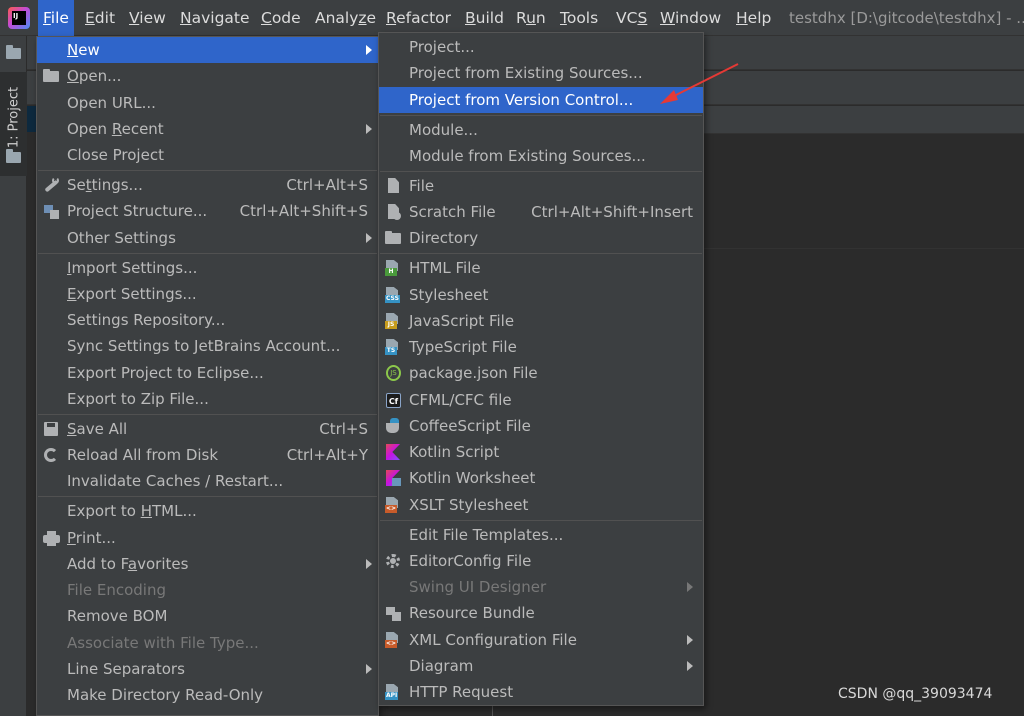 This screenshot has width=1024, height=716. What do you see at coordinates (56, 18) in the screenshot?
I see `menu-file: File` at bounding box center [56, 18].